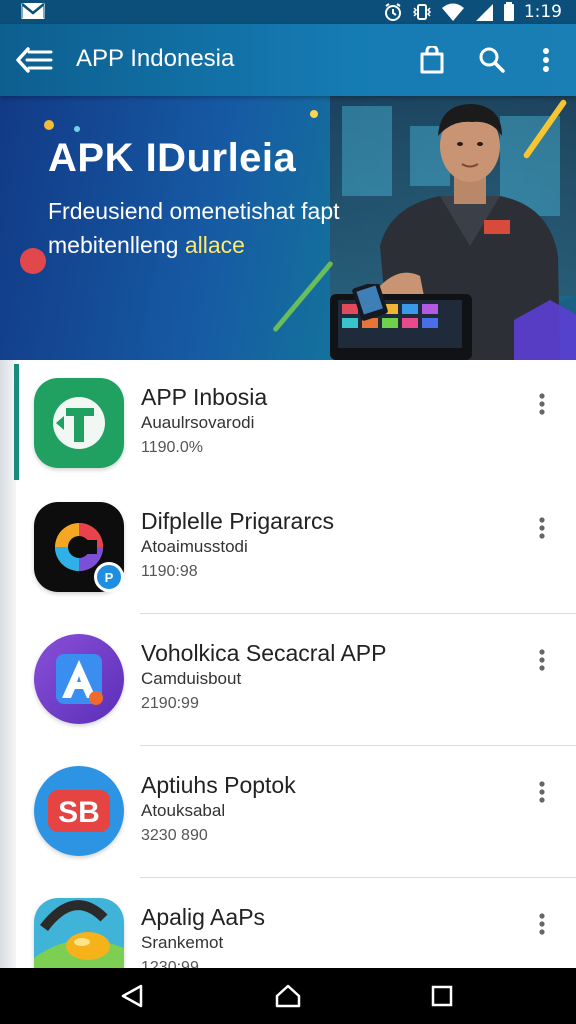 The height and width of the screenshot is (1024, 576). I want to click on status-bar: 1:19, so click(288, 12).